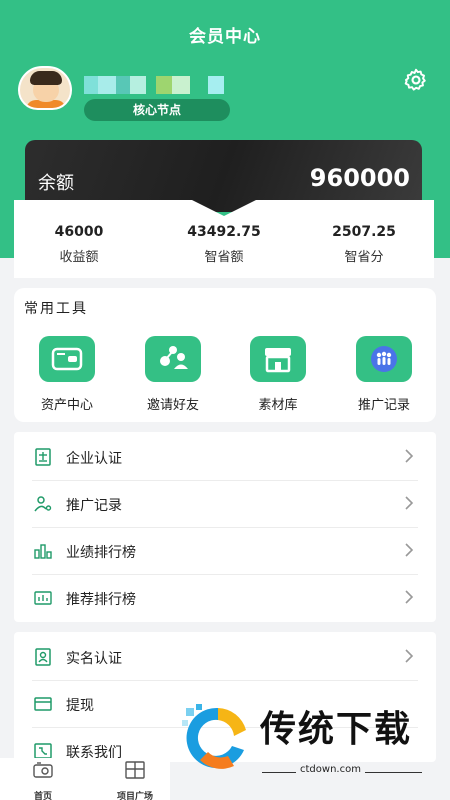 The height and width of the screenshot is (800, 450). Describe the element at coordinates (157, 110) in the screenshot. I see `node-level-badge: 核心节点` at that location.